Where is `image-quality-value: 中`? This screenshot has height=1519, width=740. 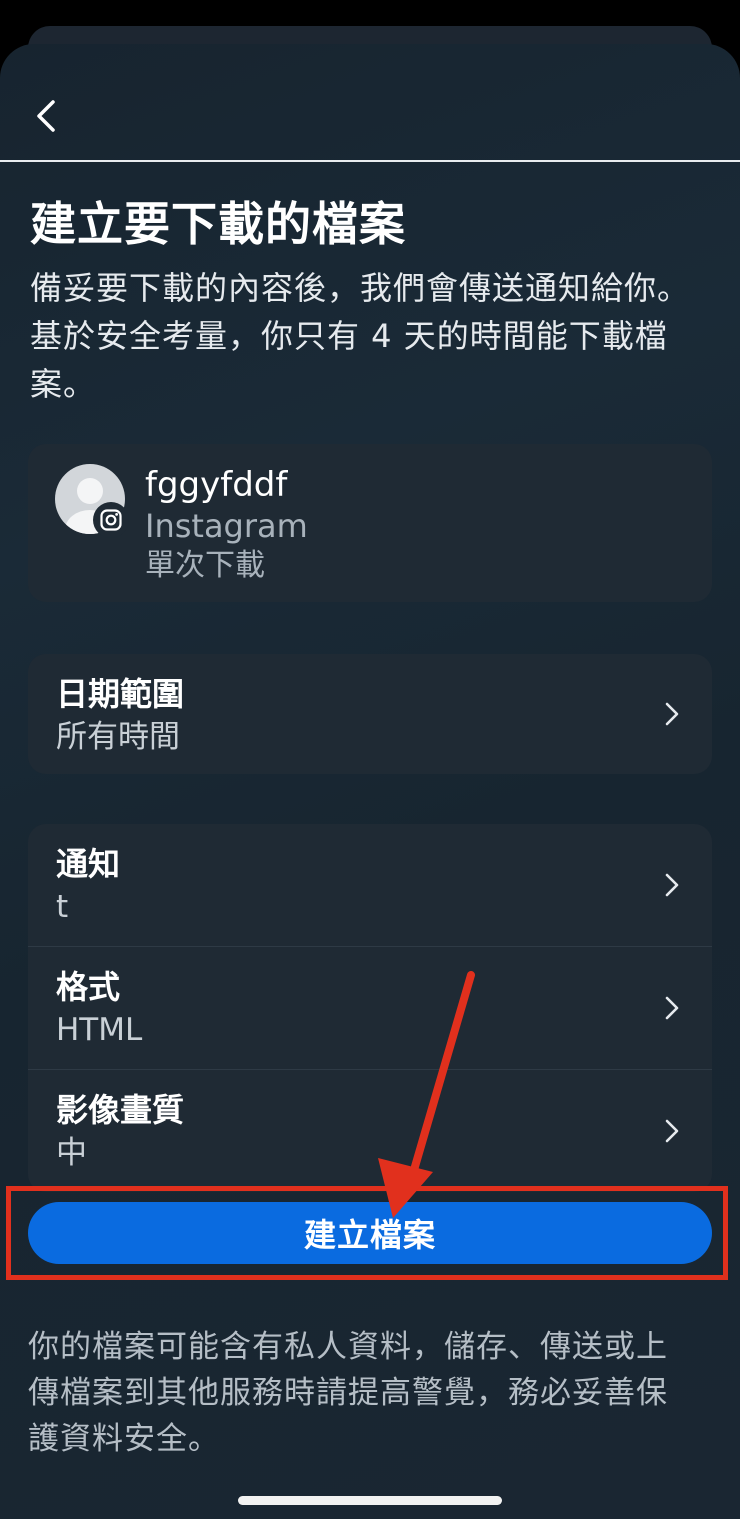 image-quality-value: 中 is located at coordinates (71, 1153).